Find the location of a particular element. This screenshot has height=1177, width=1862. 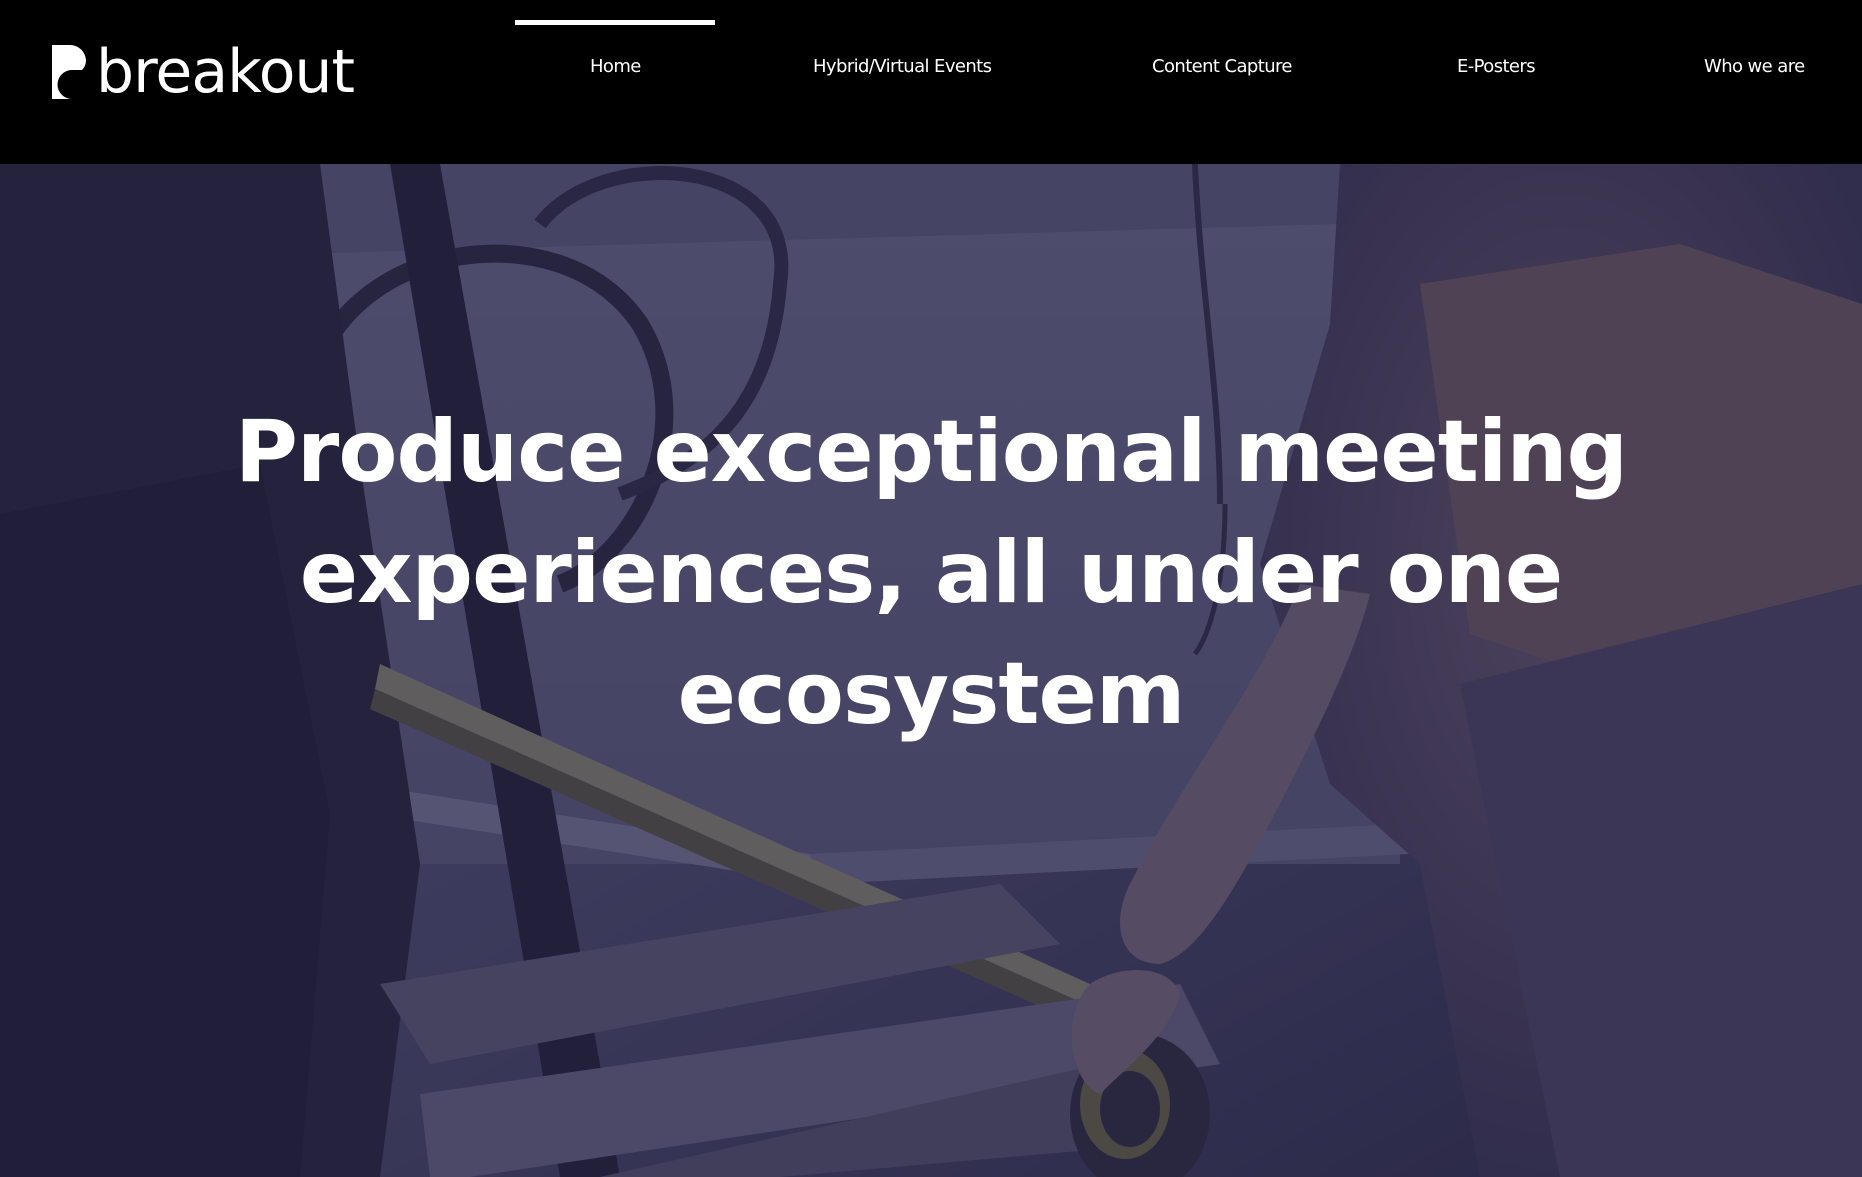

nav-e-posters: E-Posters is located at coordinates (1496, 67).